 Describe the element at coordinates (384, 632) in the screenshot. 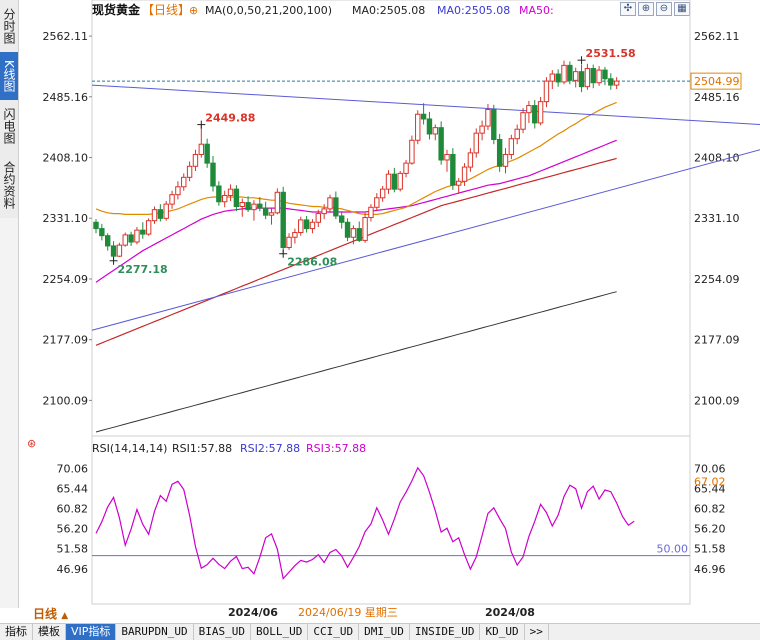

I see `indicator-tab: DMI_UD` at that location.